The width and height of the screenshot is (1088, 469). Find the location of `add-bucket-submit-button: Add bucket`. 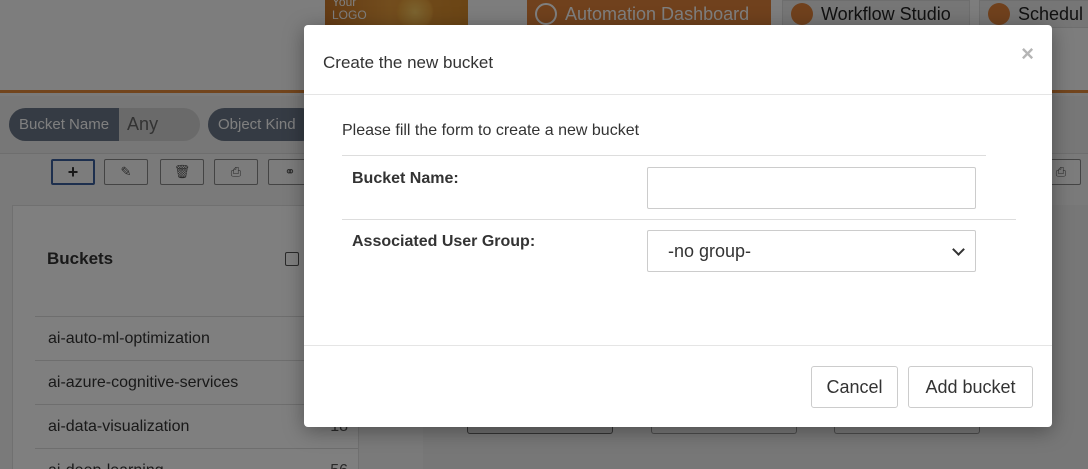

add-bucket-submit-button: Add bucket is located at coordinates (970, 387).